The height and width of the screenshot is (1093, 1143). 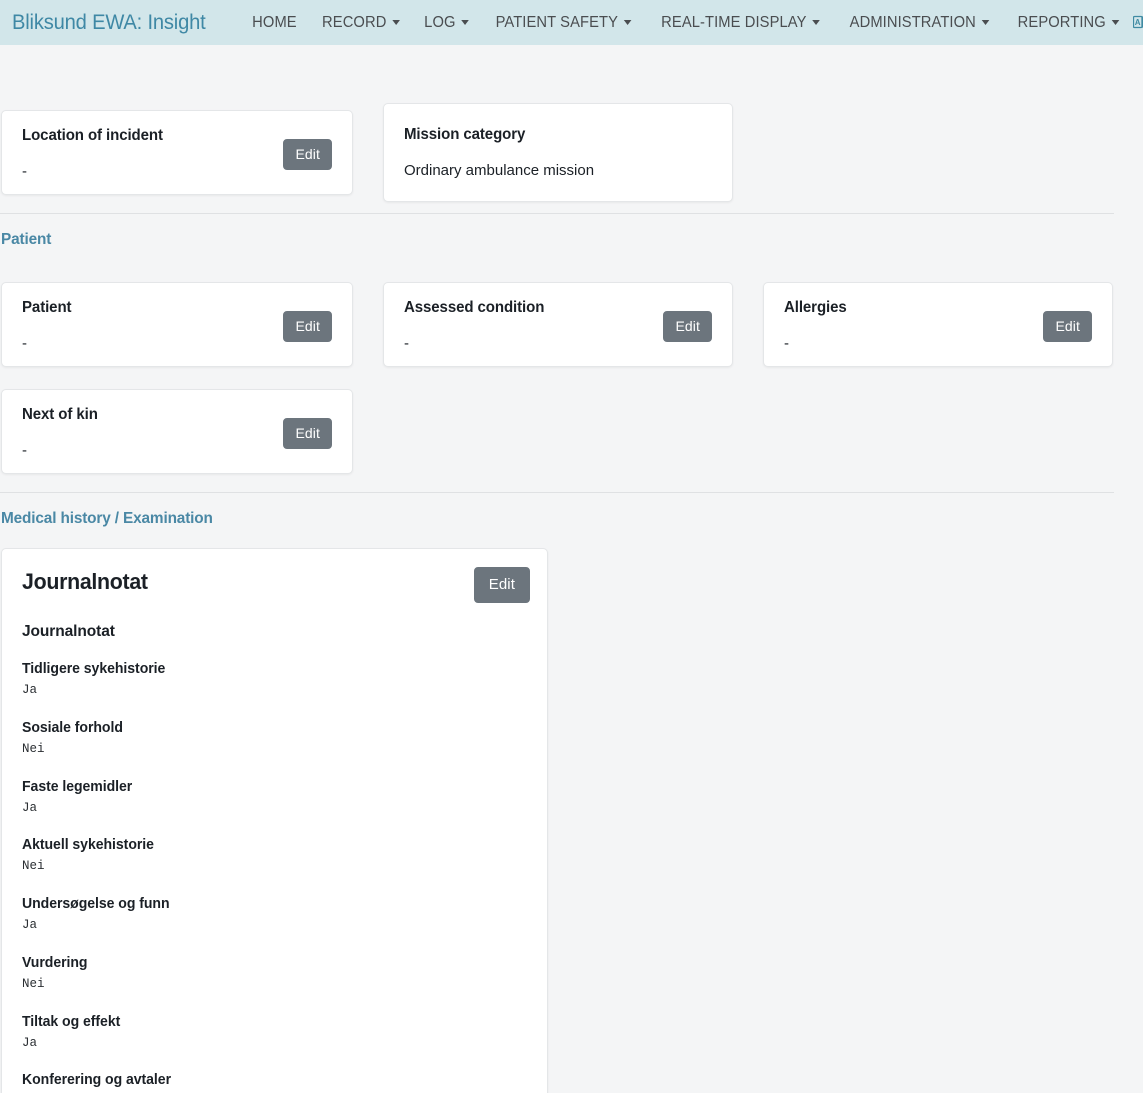 What do you see at coordinates (47, 307) in the screenshot?
I see `card-title: Patient` at bounding box center [47, 307].